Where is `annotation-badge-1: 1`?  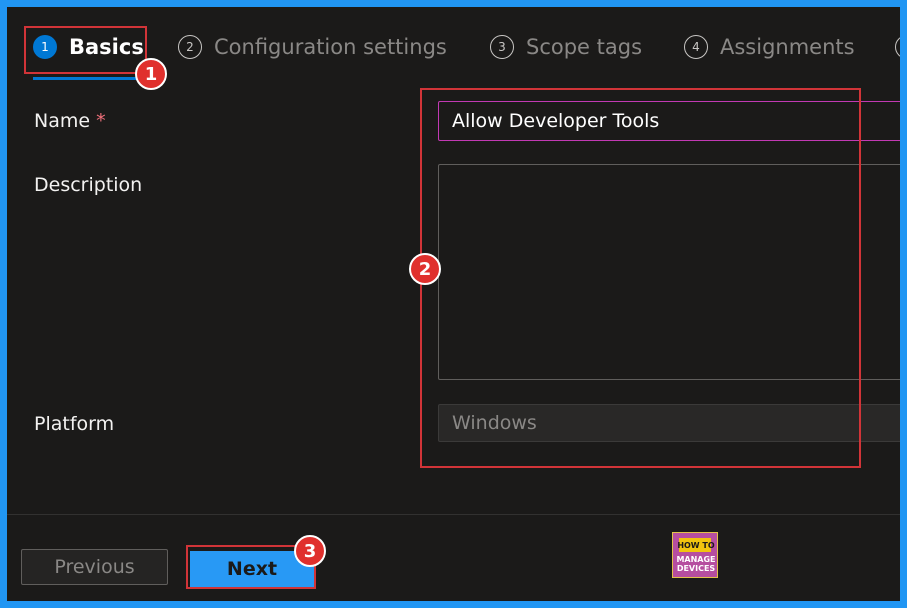 annotation-badge-1: 1 is located at coordinates (151, 74).